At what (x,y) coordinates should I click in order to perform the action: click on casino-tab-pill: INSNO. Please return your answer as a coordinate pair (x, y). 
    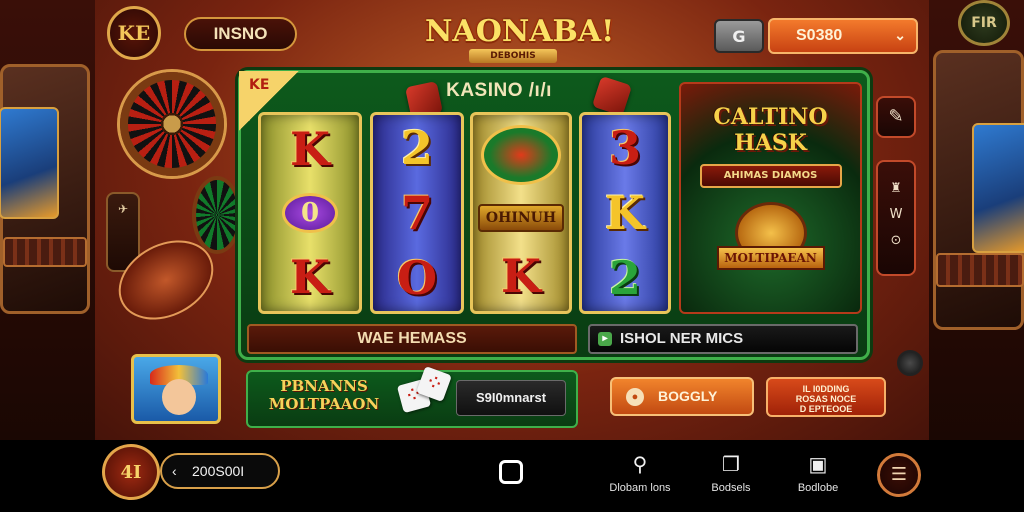
    Looking at the image, I should click on (240, 34).